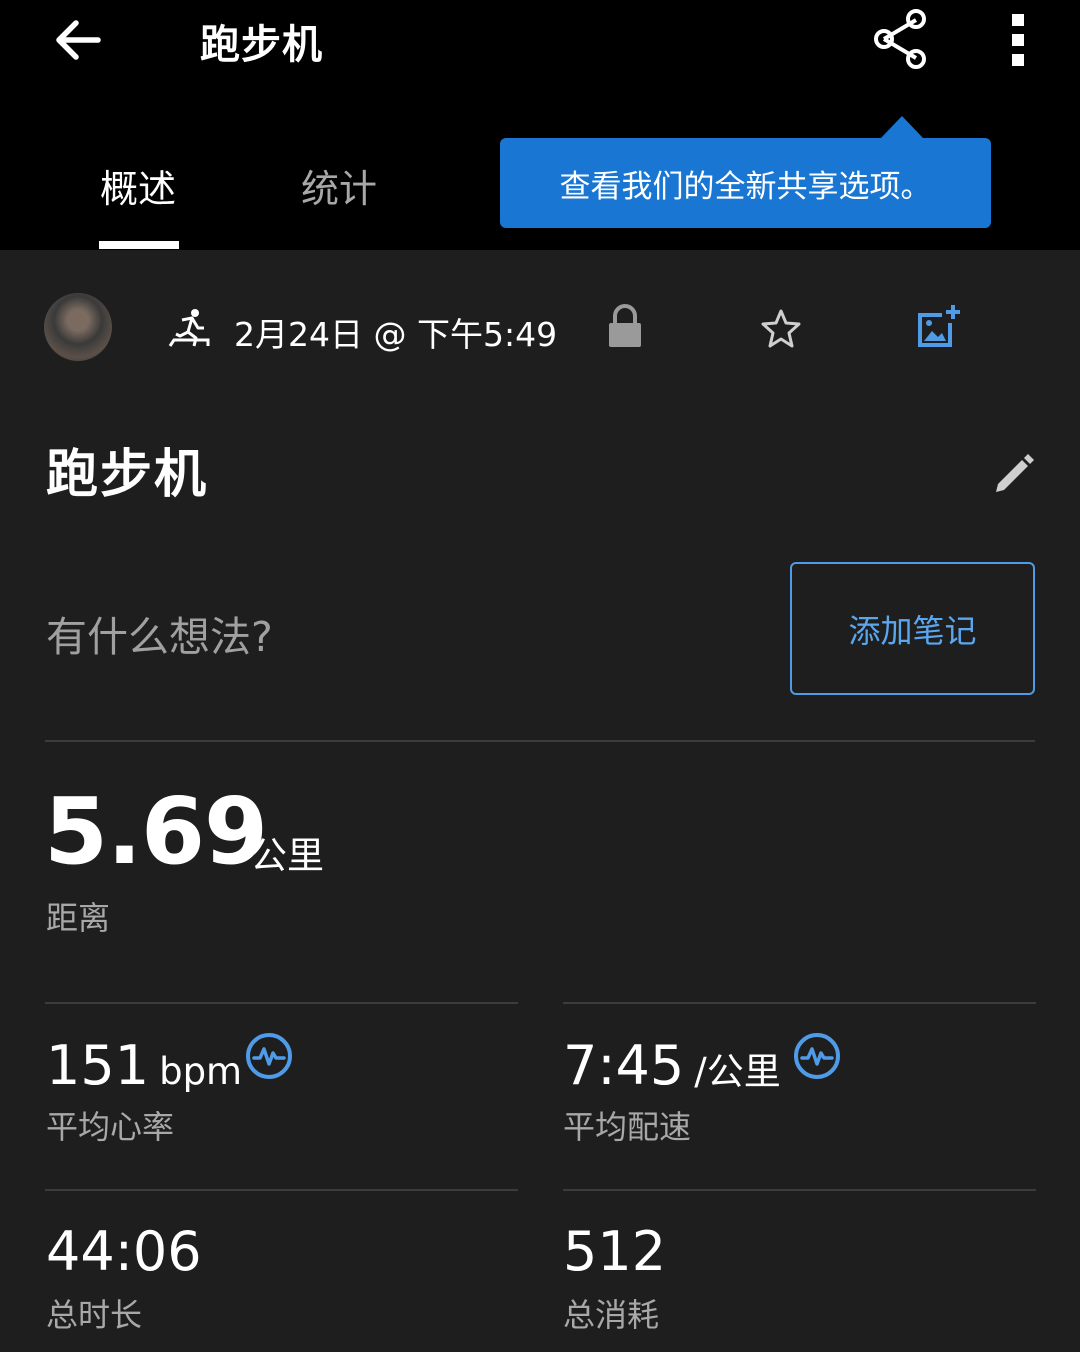 The width and height of the screenshot is (1080, 1352). I want to click on more-options-button, so click(1018, 40).